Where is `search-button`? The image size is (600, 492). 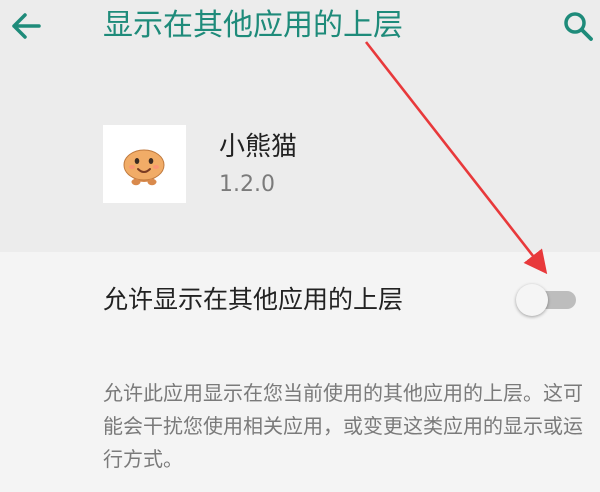
search-button is located at coordinates (578, 26).